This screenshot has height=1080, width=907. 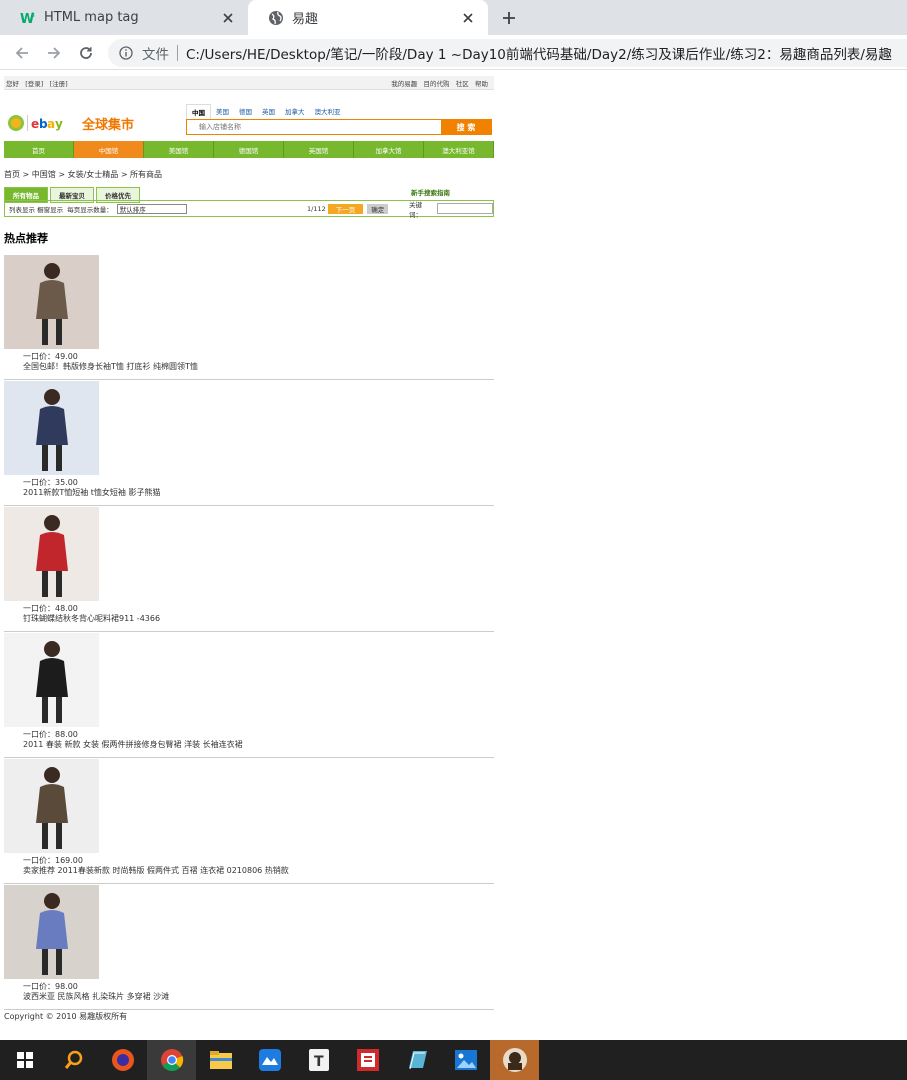 I want to click on chrome-taskbar-button, so click(x=171, y=1060).